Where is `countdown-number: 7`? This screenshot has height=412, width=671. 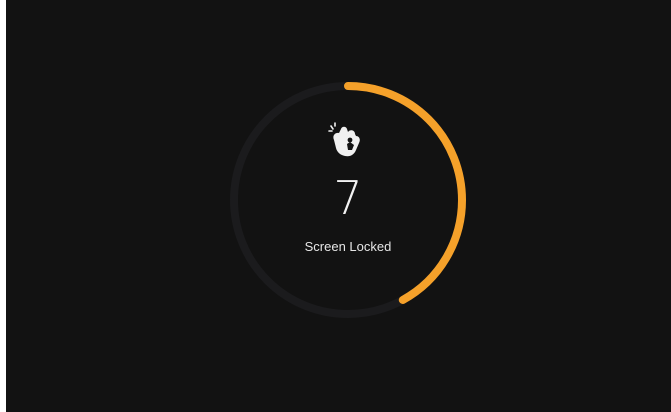 countdown-number: 7 is located at coordinates (348, 198).